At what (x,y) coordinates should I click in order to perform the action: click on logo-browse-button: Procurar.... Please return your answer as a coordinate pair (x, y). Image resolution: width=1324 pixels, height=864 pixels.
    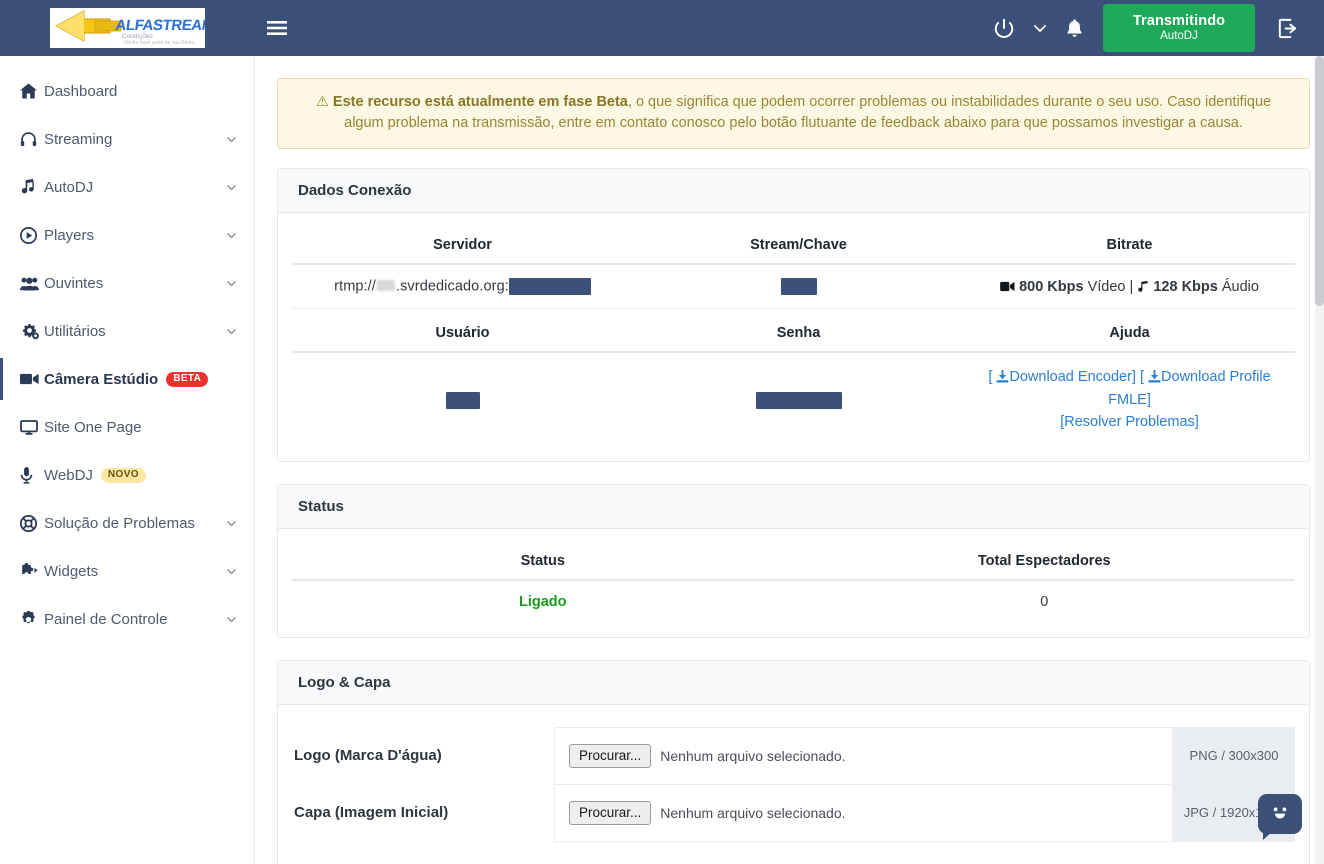
    Looking at the image, I should click on (610, 755).